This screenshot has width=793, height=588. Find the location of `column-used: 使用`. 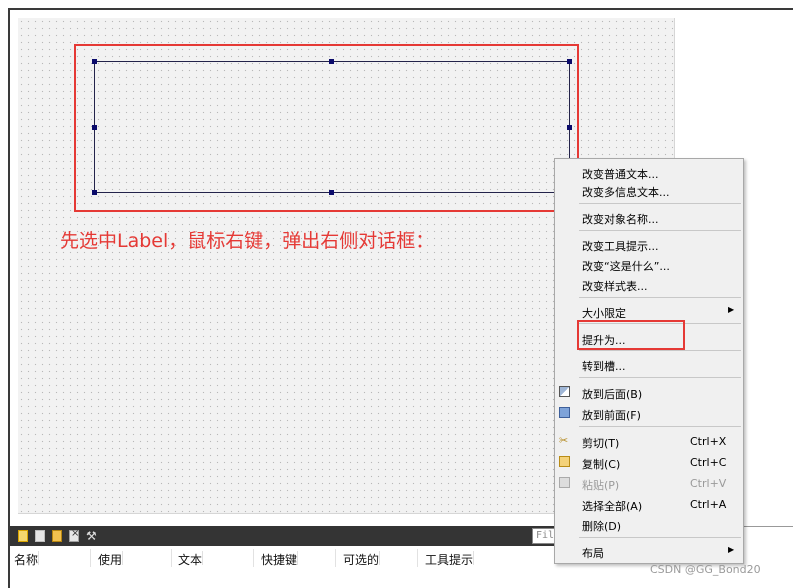

column-used: 使用 is located at coordinates (111, 559).